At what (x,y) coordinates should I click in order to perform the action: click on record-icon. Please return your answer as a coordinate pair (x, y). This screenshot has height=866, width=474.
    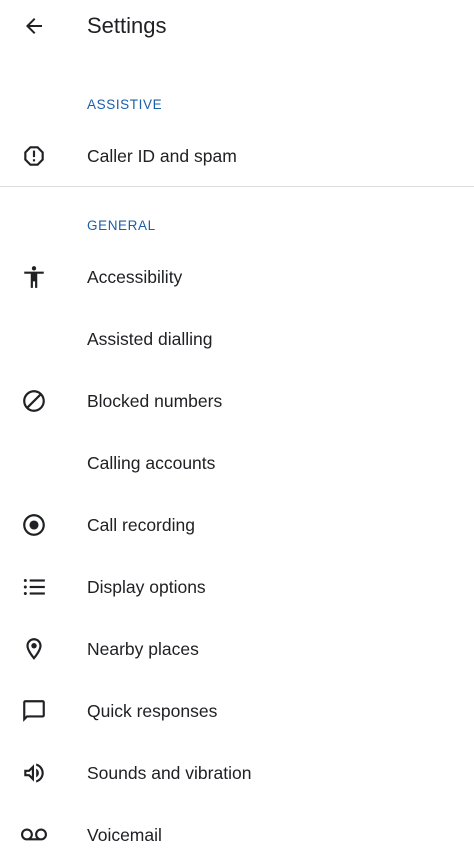
    Looking at the image, I should click on (34, 525).